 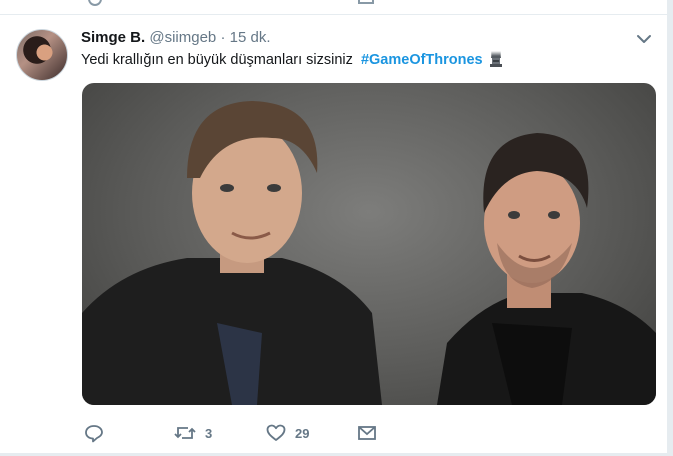 I want to click on direct-message-button, so click(x=367, y=433).